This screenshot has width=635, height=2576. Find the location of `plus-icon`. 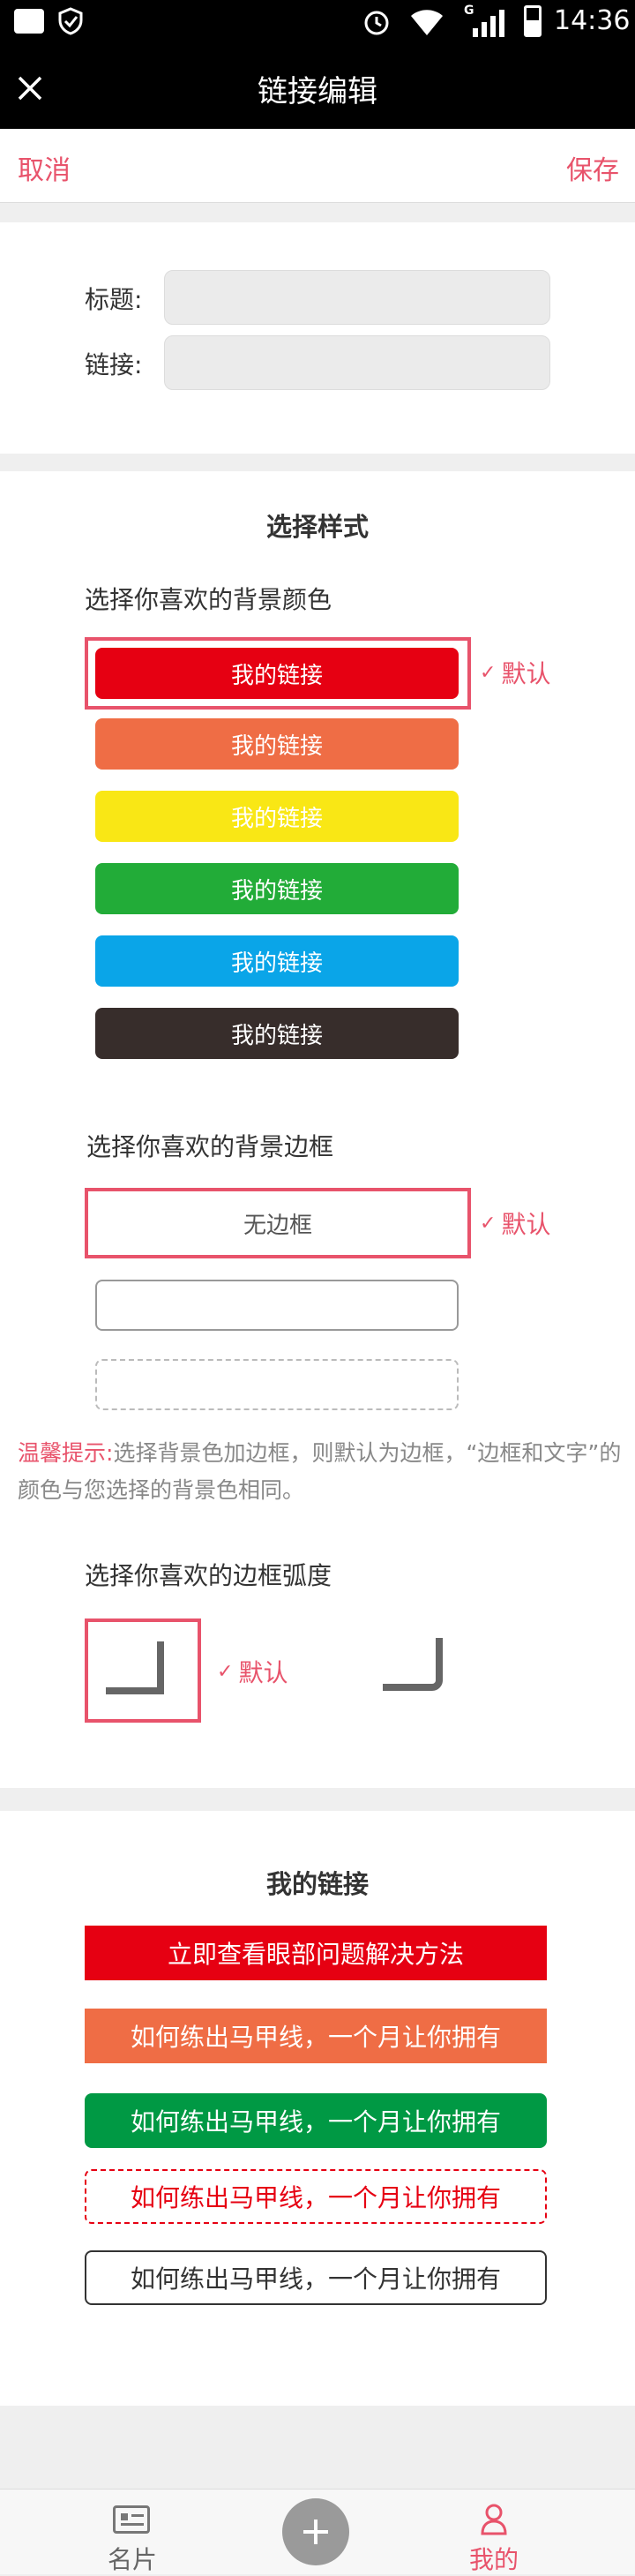

plus-icon is located at coordinates (315, 2532).